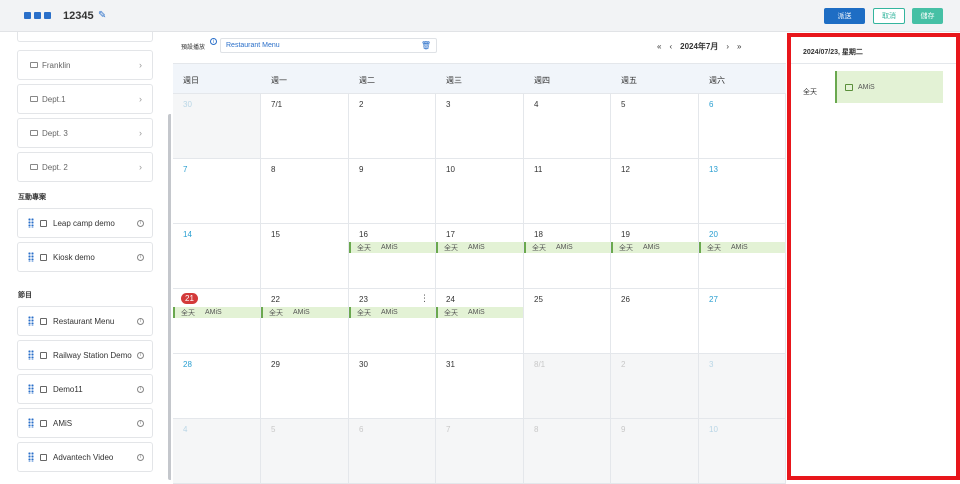  I want to click on calendar-day-cell: 14, so click(217, 256).